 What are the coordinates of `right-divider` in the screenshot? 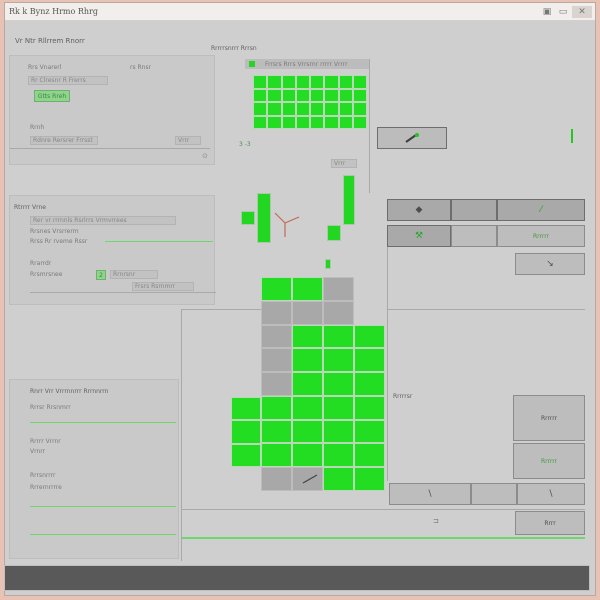 It's located at (387, 278).